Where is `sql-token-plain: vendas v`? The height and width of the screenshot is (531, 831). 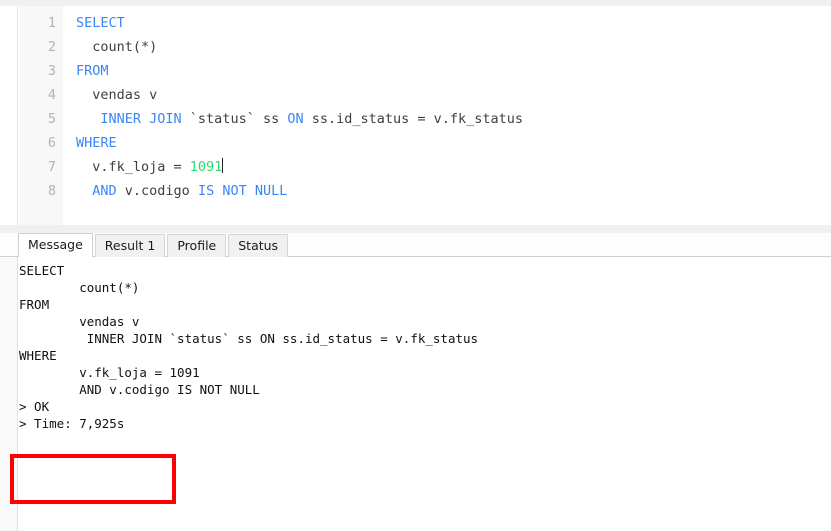 sql-token-plain: vendas v is located at coordinates (117, 95).